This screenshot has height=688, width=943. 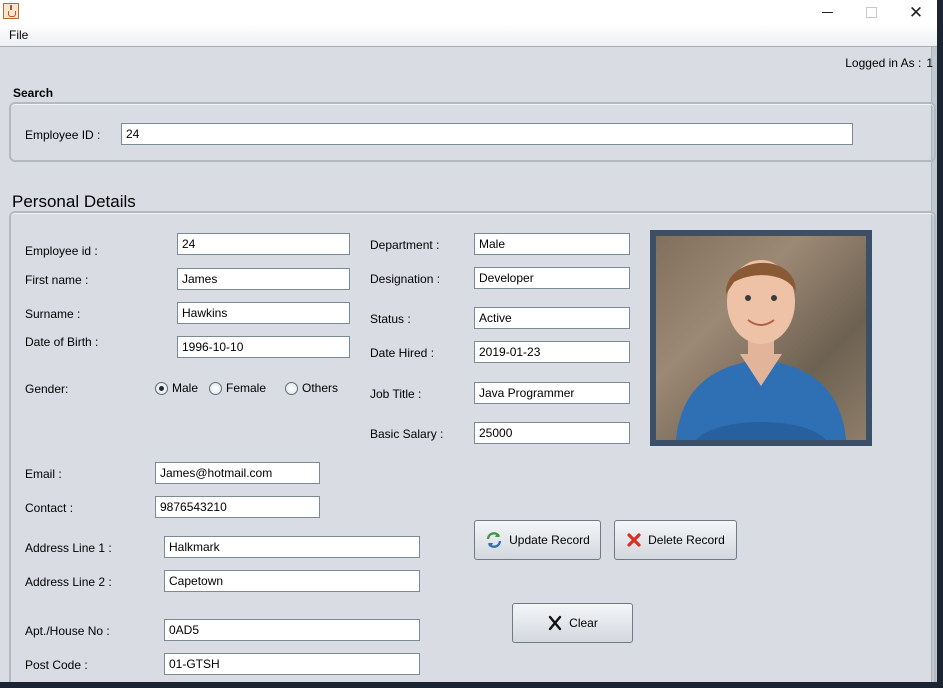 What do you see at coordinates (47, 389) in the screenshot?
I see `gender-label: Gender:` at bounding box center [47, 389].